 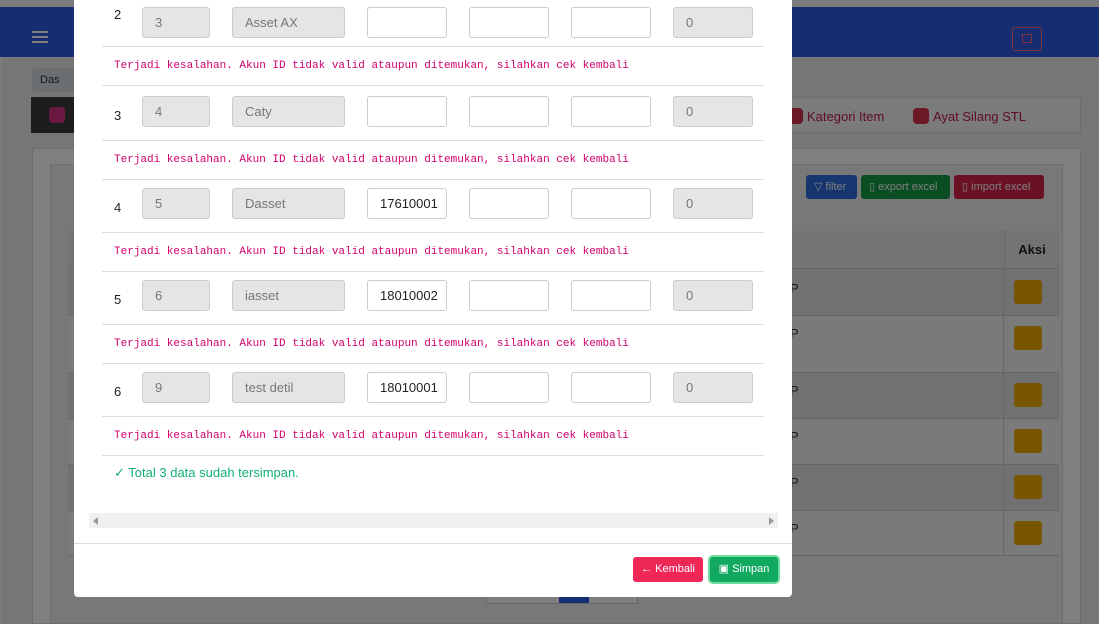 What do you see at coordinates (407, 387) in the screenshot?
I see `akun-id-input: 18010001` at bounding box center [407, 387].